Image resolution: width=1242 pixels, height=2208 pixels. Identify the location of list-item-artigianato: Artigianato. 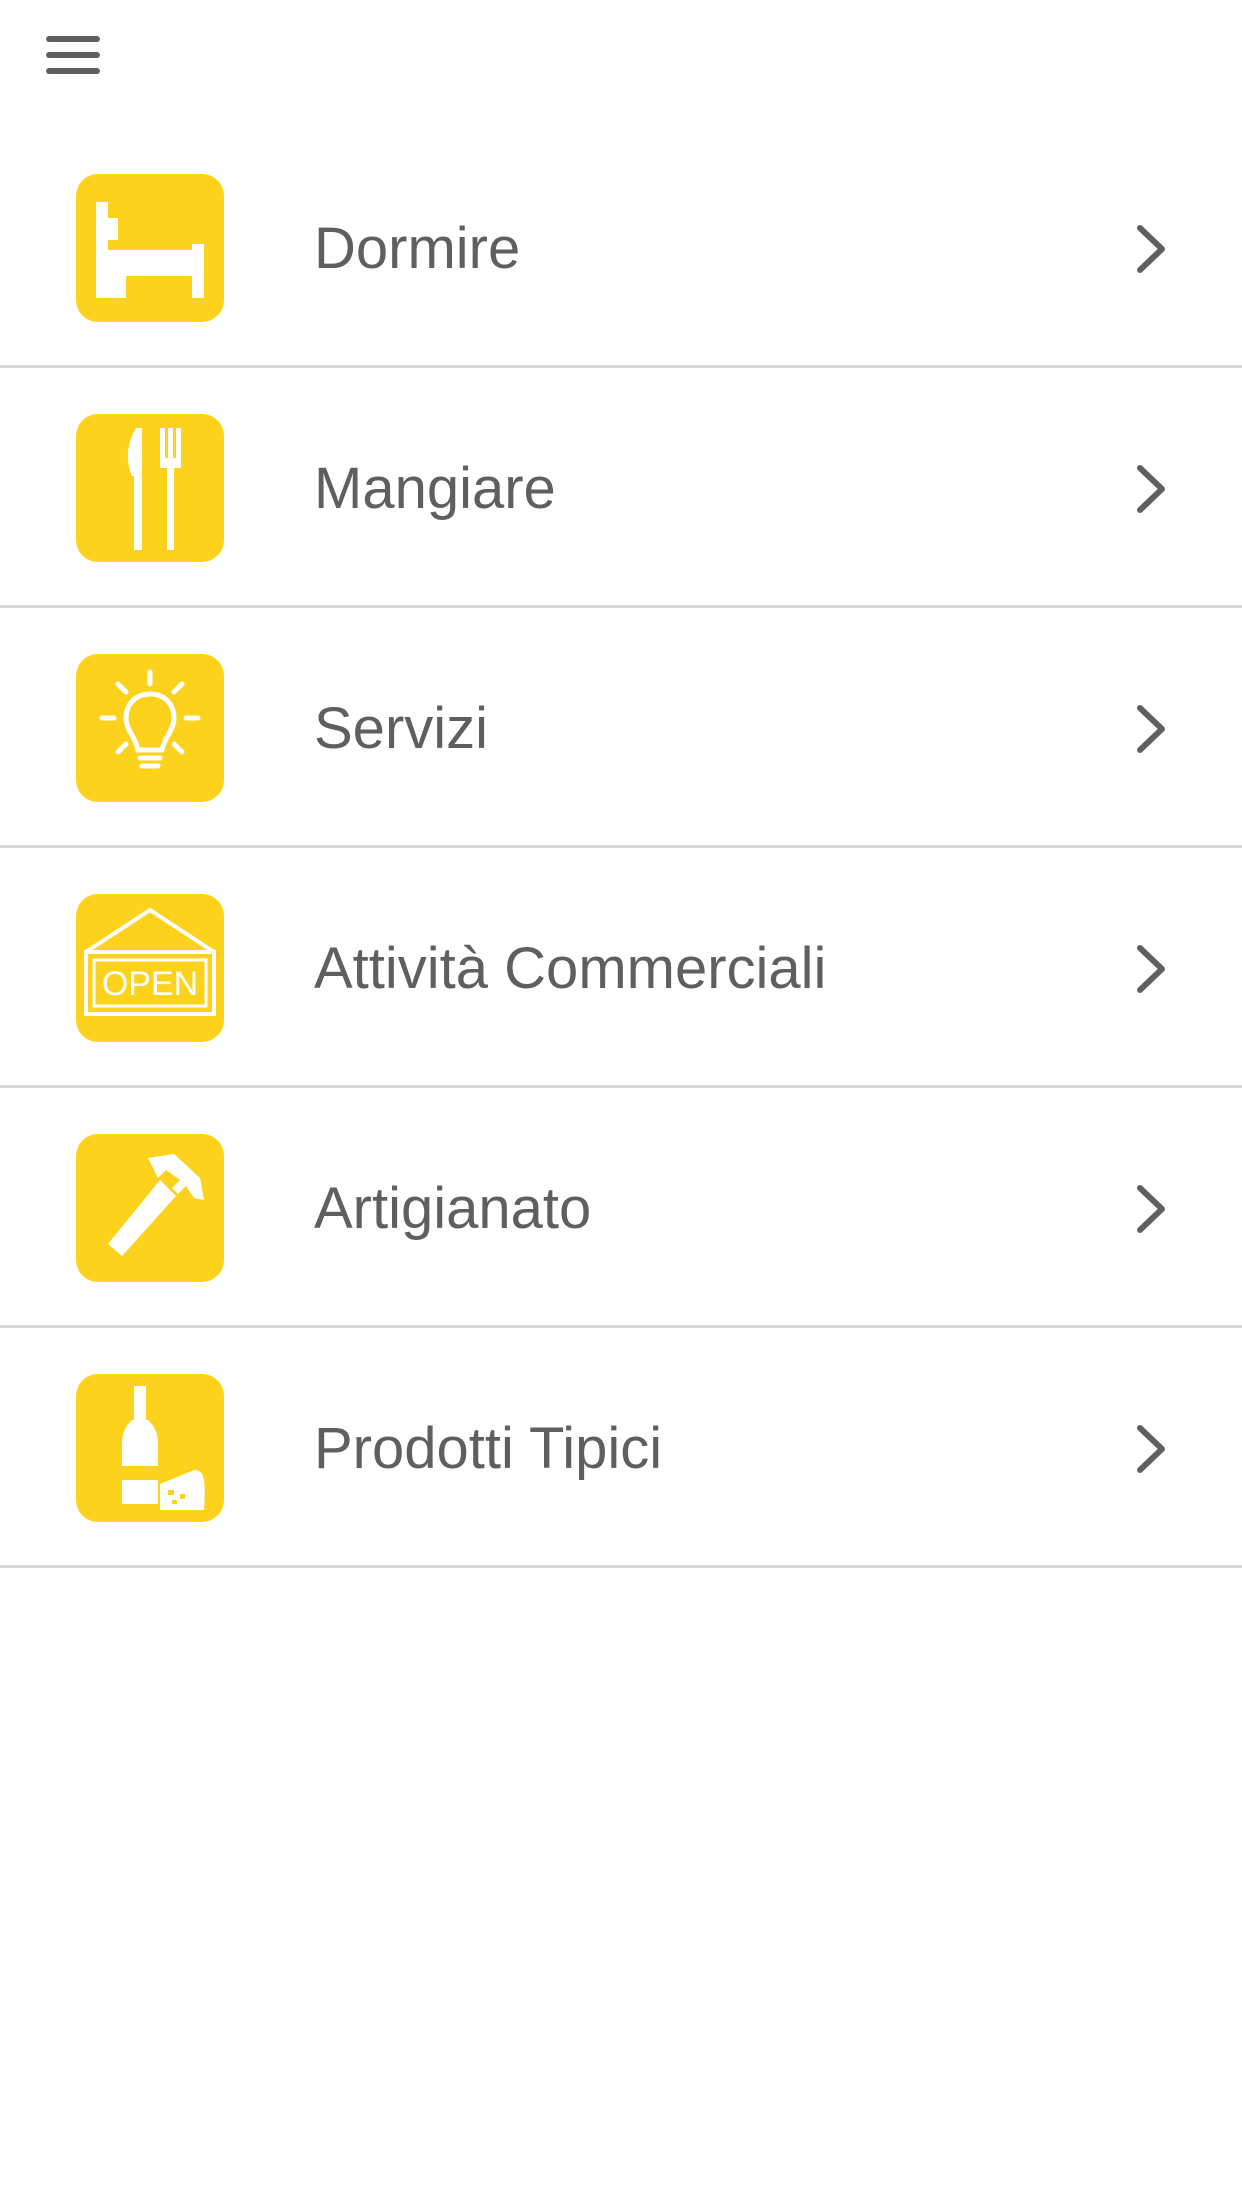
(621, 1208).